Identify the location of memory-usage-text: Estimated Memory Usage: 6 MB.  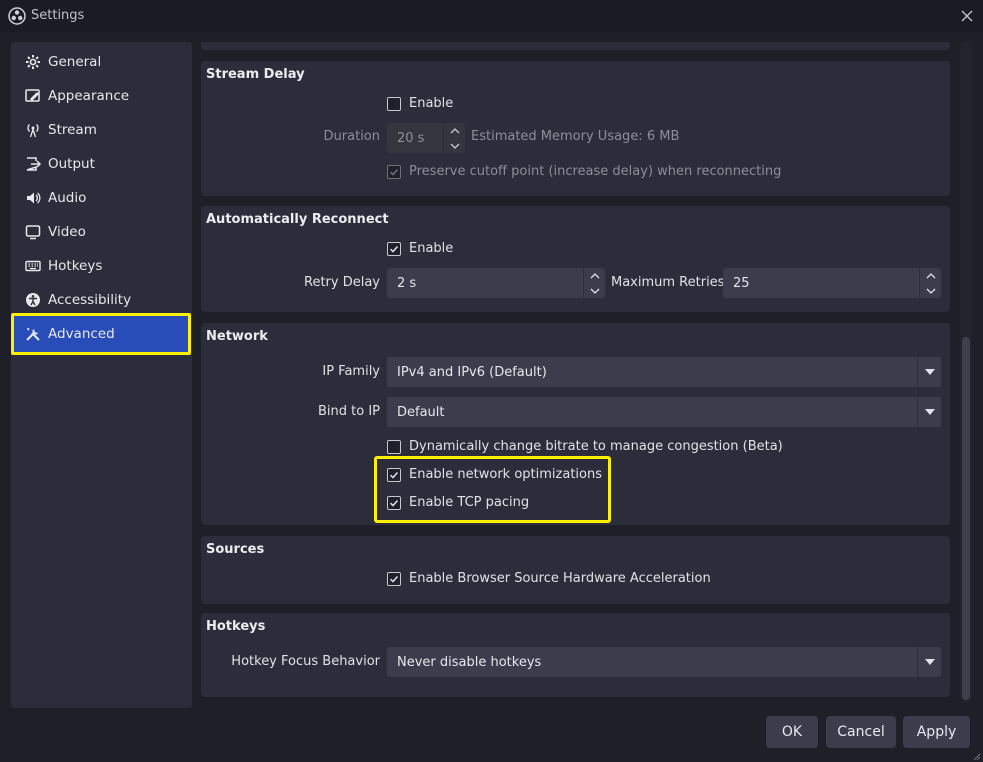
(575, 136).